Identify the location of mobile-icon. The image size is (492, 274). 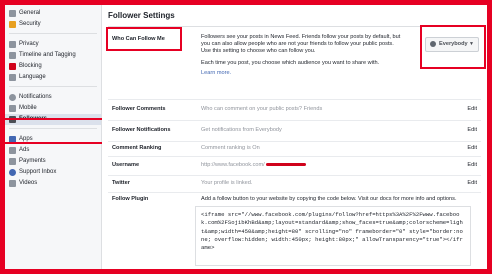
(12, 108).